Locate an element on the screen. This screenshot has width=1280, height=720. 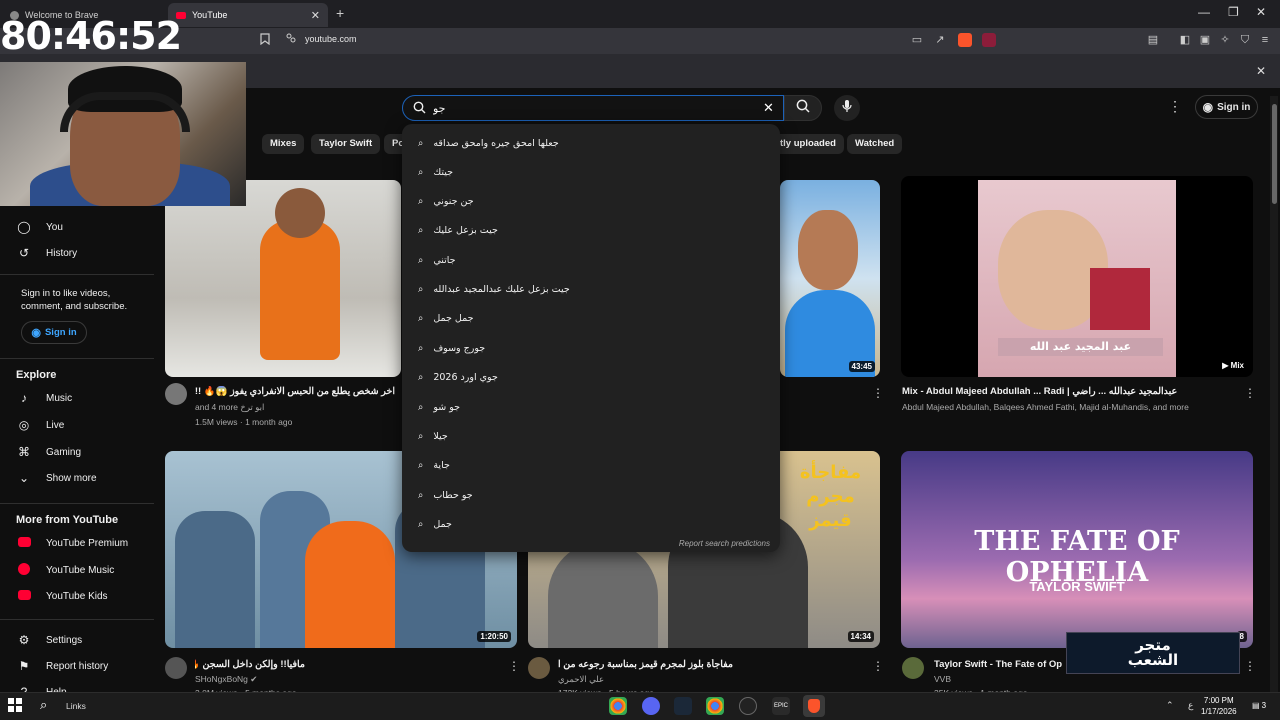
suggestion-item: ⌕ جيلا is located at coordinates (591, 436).